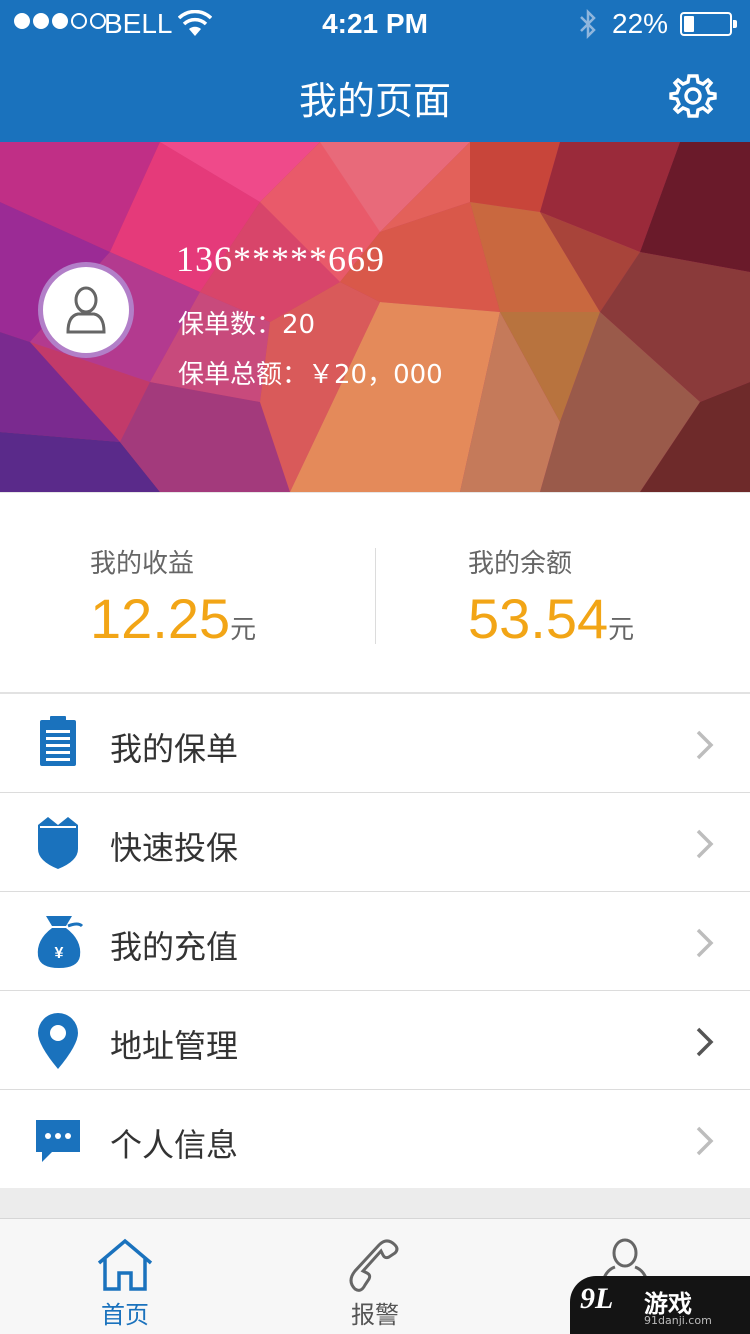 Image resolution: width=750 pixels, height=1334 pixels. What do you see at coordinates (174, 848) in the screenshot?
I see `menu-item-label: 快速投保` at bounding box center [174, 848].